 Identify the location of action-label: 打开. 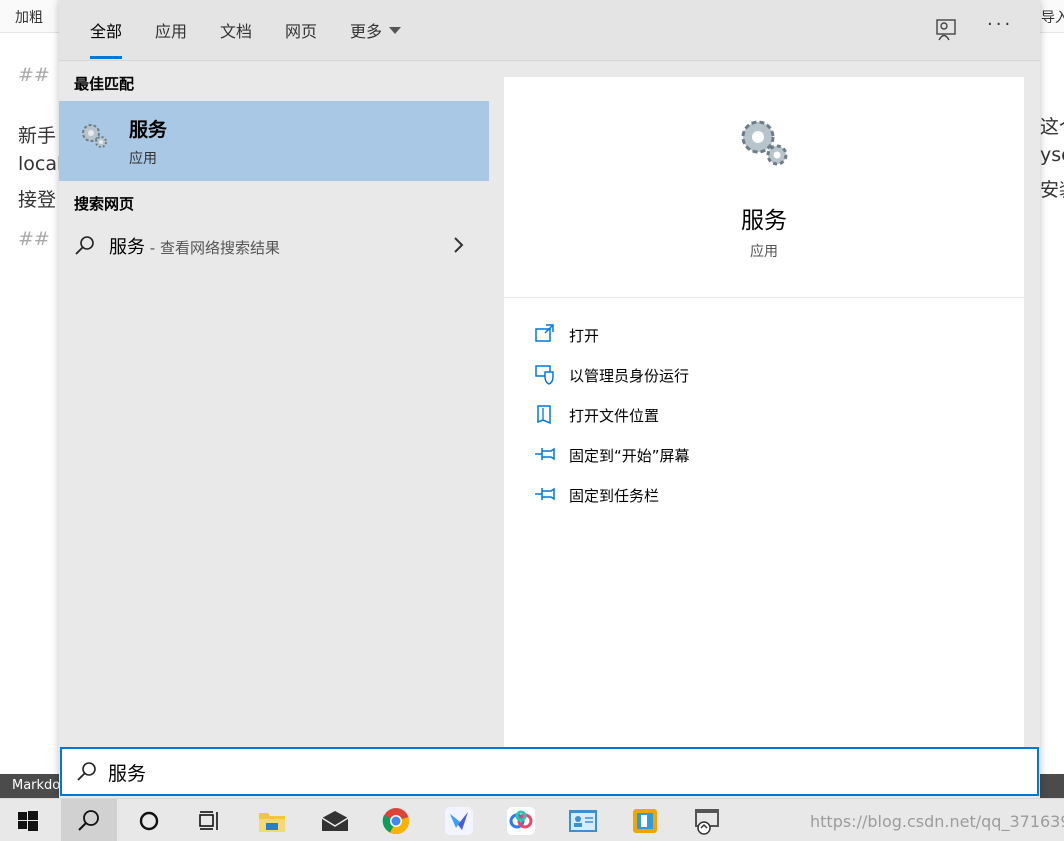
(584, 336).